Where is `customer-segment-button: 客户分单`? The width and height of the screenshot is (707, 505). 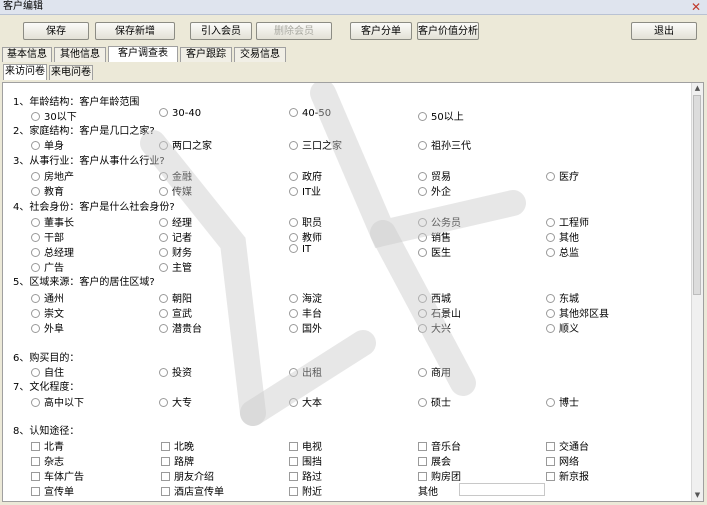 customer-segment-button: 客户分单 is located at coordinates (381, 31).